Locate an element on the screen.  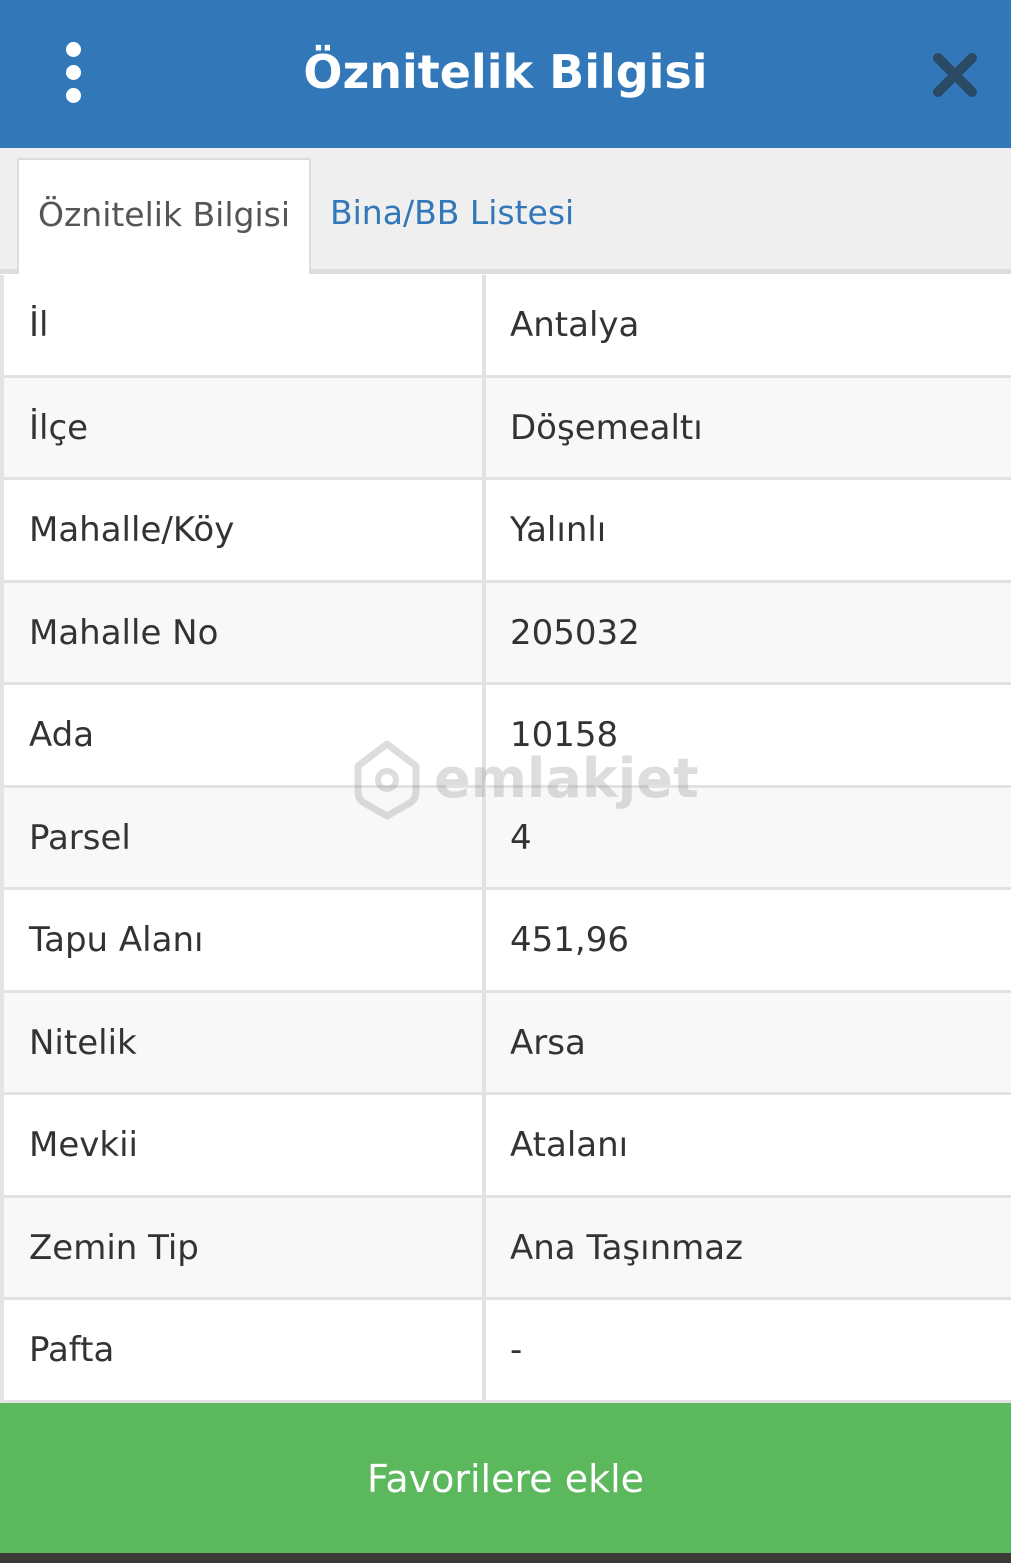
tab-attribute-info: Öznitelik Bilgisi is located at coordinates (164, 216).